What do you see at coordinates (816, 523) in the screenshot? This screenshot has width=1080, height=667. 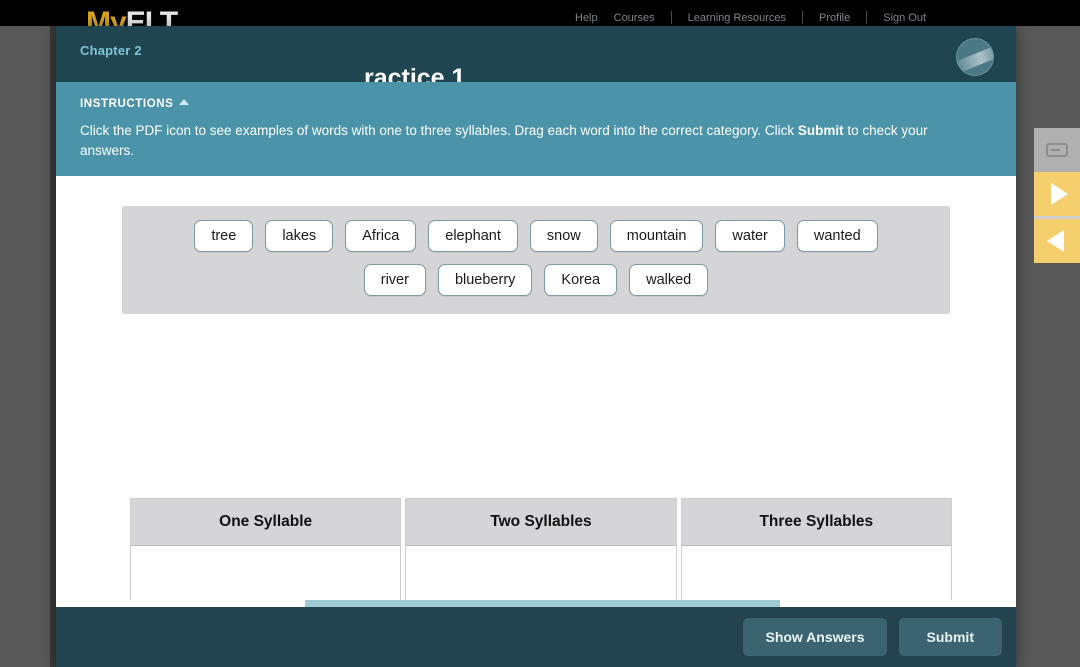 I see `category-title: Three Syllables` at bounding box center [816, 523].